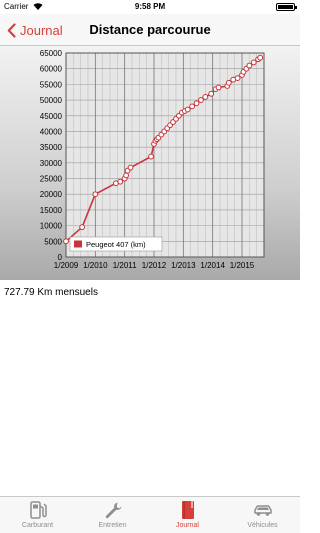  I want to click on x-tick-label: 1/2010, so click(95, 265).